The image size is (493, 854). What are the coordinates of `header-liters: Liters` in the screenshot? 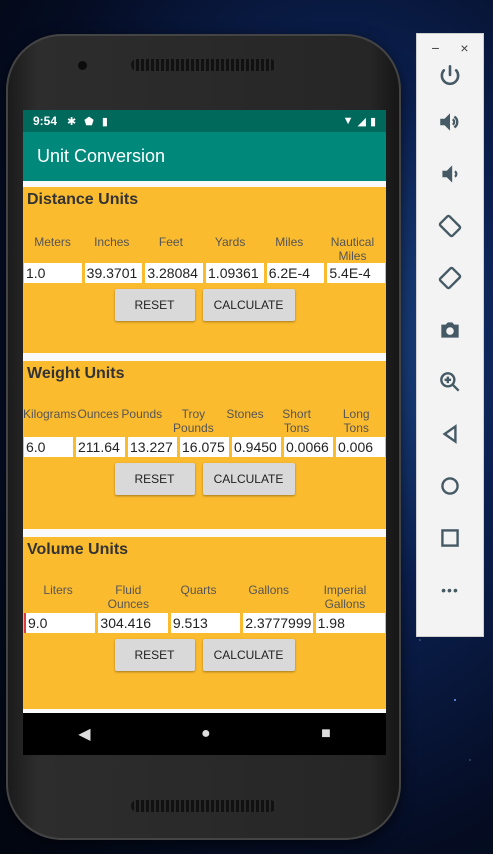 It's located at (58, 590).